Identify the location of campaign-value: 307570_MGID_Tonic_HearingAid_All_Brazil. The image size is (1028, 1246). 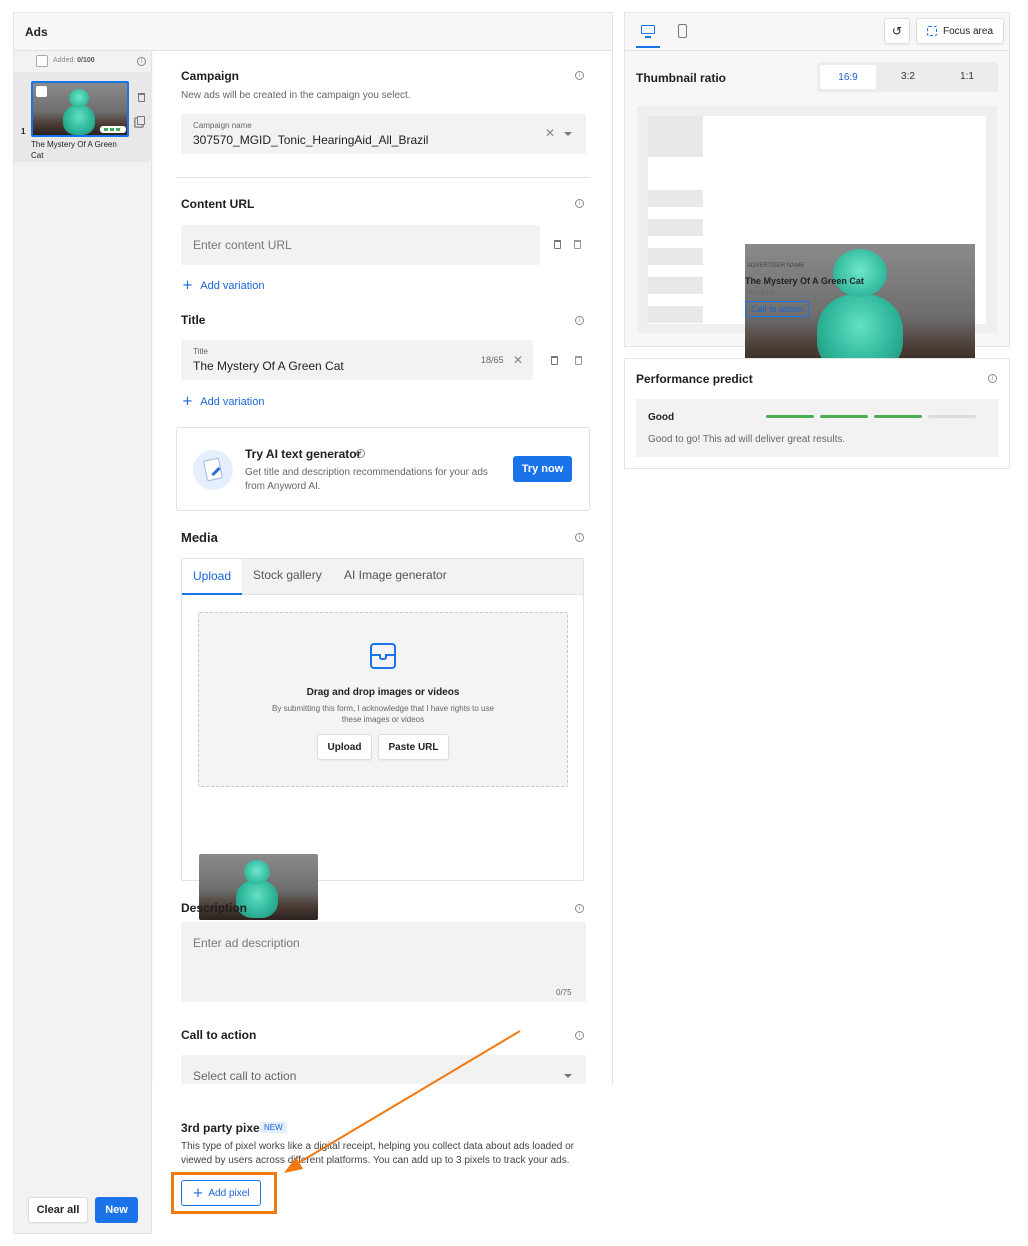
(311, 140).